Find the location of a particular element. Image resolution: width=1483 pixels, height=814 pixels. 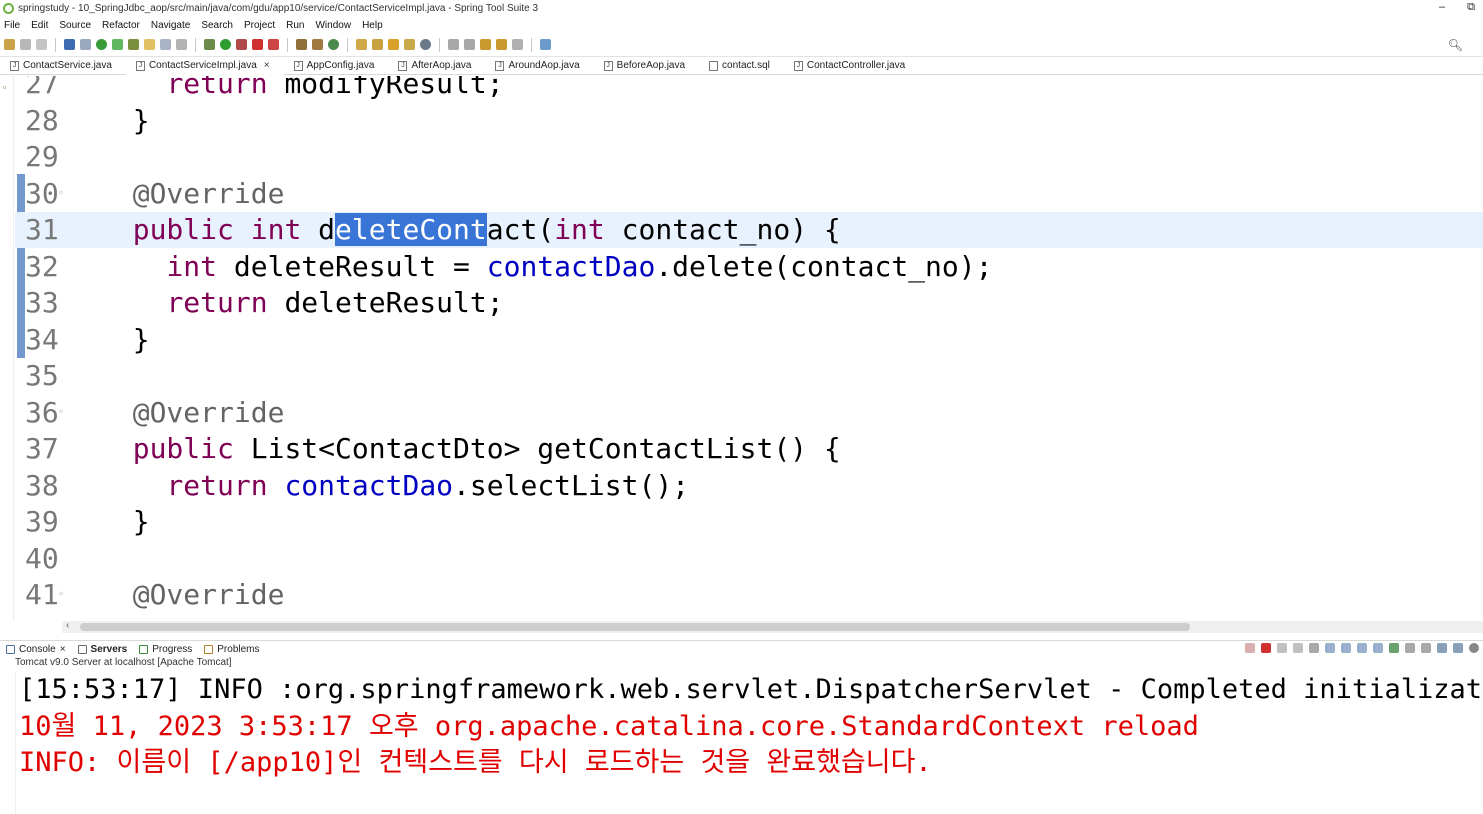

horizontal-scrollbar: ‹ is located at coordinates (772, 626).